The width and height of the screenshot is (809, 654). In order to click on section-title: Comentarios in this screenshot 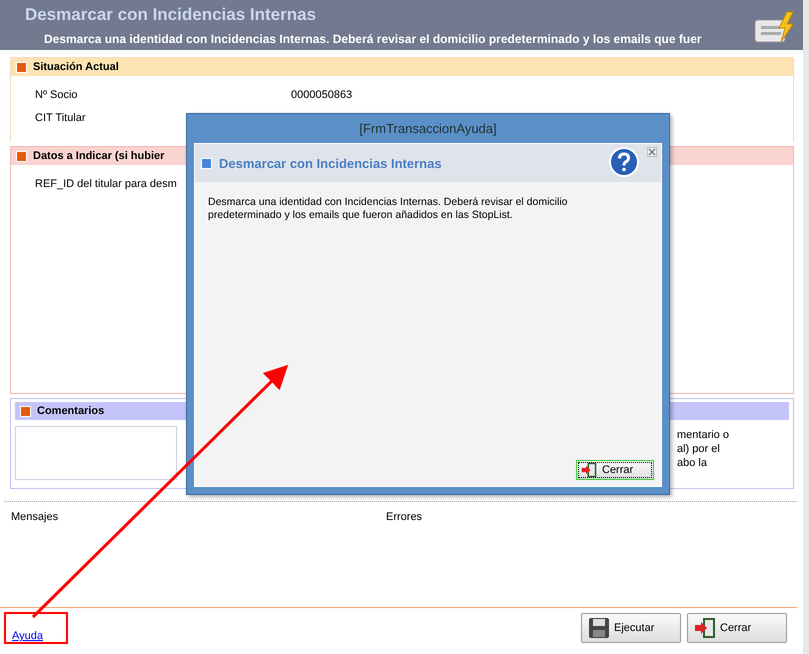, I will do `click(70, 411)`.